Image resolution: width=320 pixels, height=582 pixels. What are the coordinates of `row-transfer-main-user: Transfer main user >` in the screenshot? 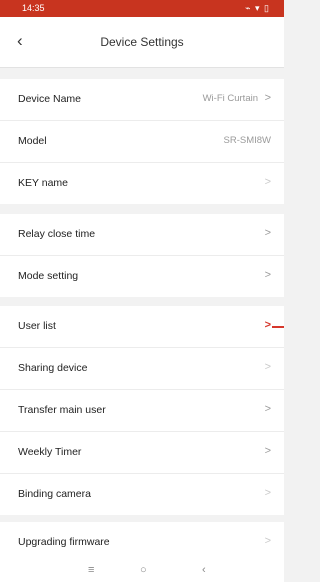 It's located at (142, 411).